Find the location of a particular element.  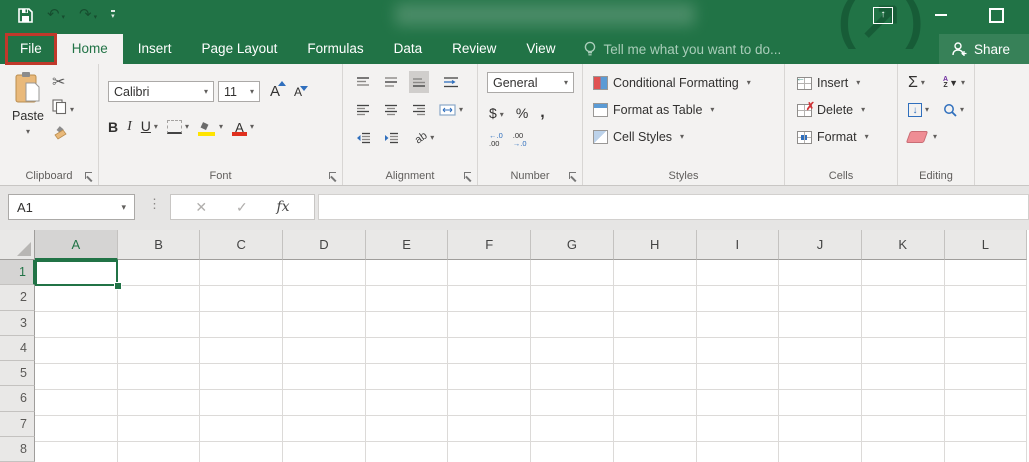

column-header-c: C is located at coordinates (242, 245).